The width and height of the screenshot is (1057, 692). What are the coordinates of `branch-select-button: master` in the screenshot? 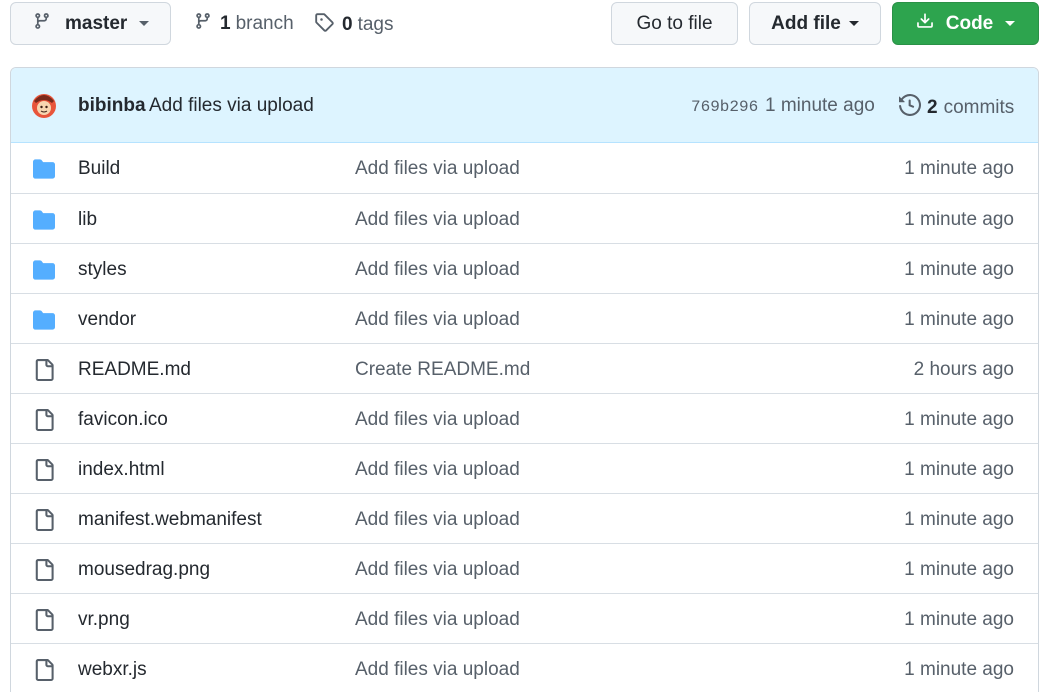 It's located at (90, 23).